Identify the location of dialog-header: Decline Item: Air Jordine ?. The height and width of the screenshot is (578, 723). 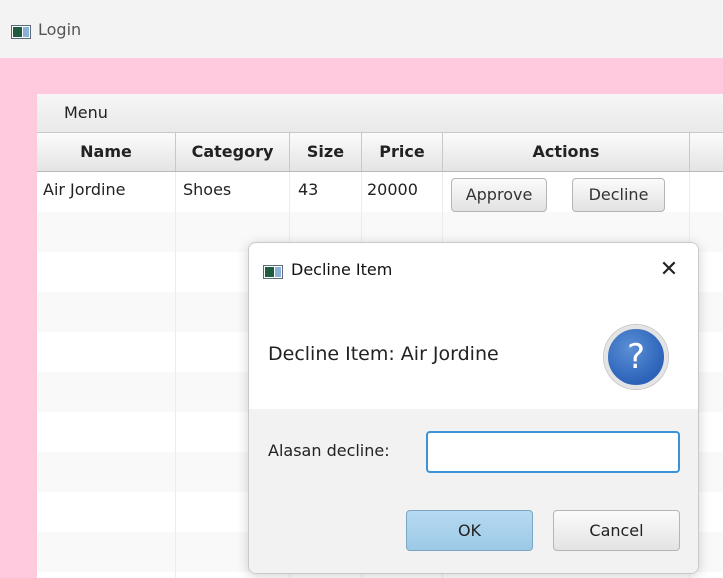
(473, 354).